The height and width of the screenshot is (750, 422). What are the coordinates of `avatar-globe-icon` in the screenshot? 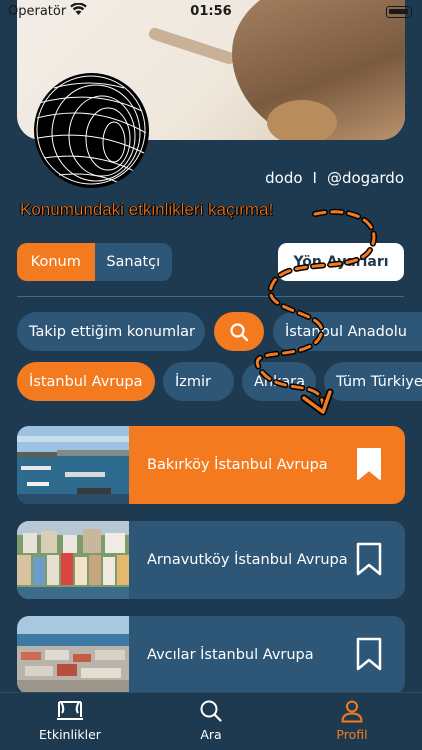 It's located at (91, 130).